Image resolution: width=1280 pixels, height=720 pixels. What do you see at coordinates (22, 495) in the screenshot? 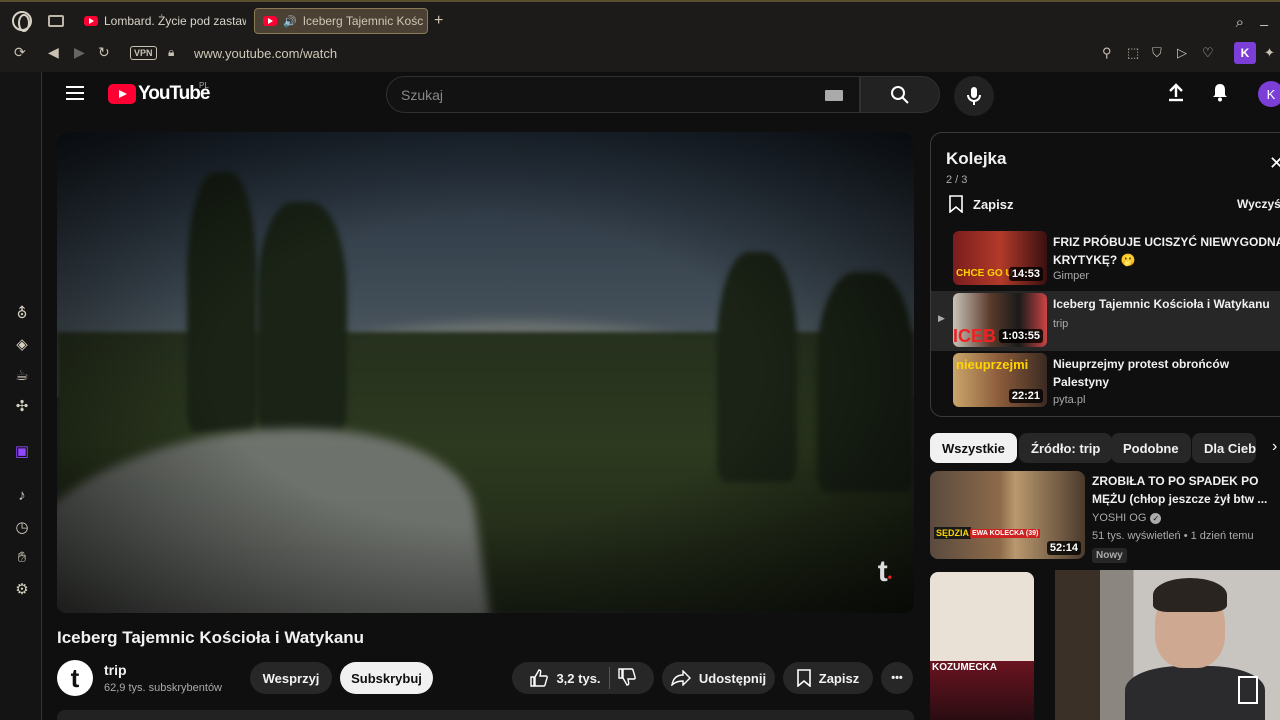
I see `sidebar-music-icon: ♪` at bounding box center [22, 495].